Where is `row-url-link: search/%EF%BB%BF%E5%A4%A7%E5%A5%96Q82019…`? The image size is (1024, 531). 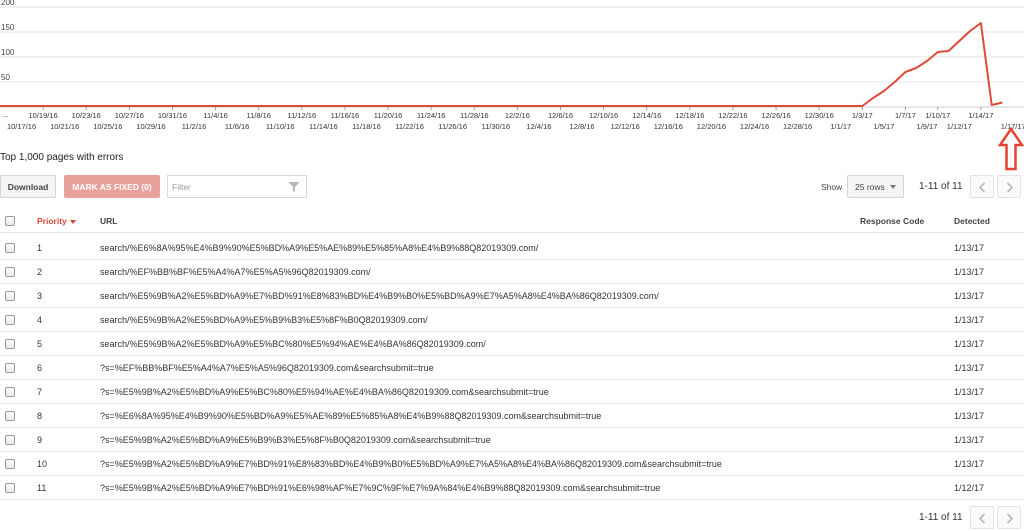 row-url-link: search/%EF%BB%BF%E5%A4%A7%E5%A5%96Q82019… is located at coordinates (475, 272).